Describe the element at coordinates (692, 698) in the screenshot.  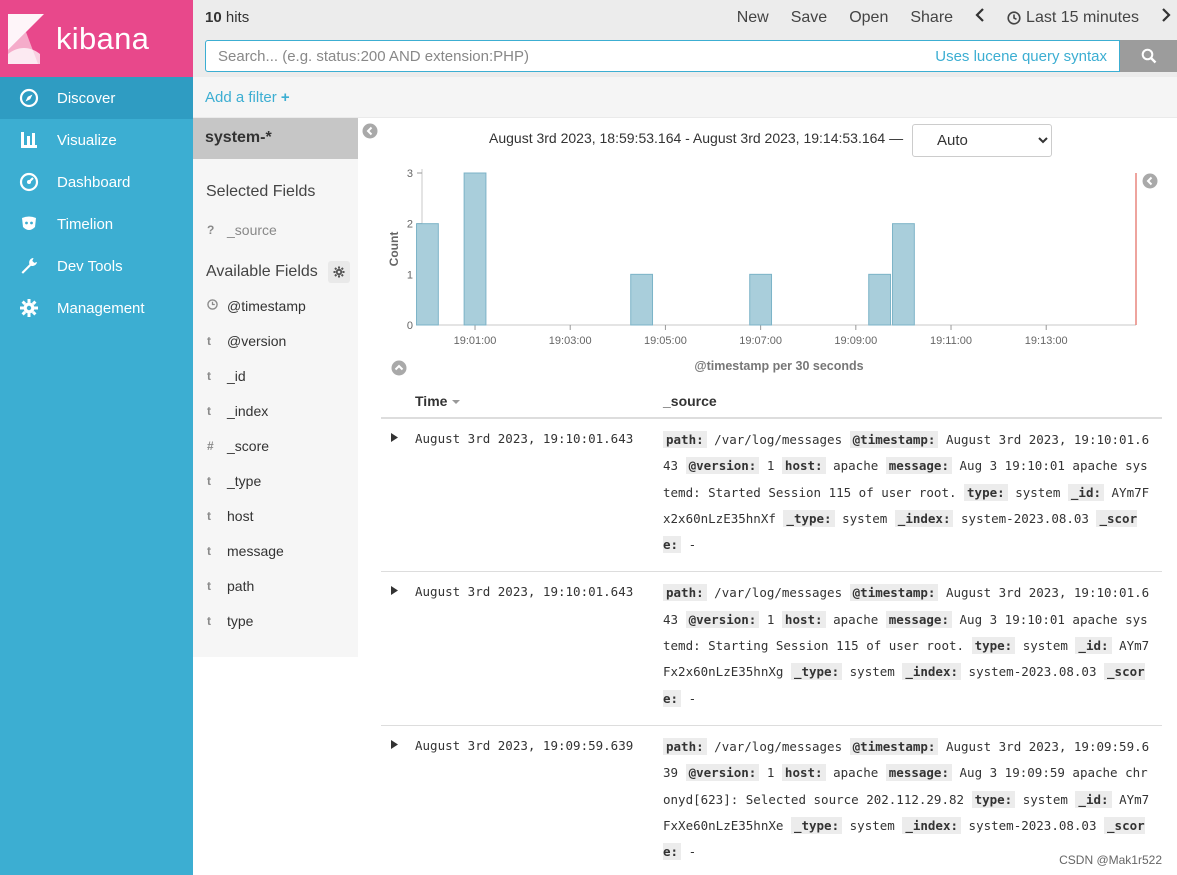
I see `source-field-value: -` at that location.